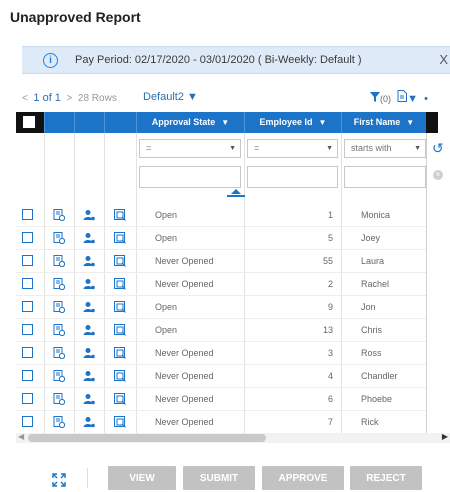 This screenshot has height=492, width=450. Describe the element at coordinates (445, 436) in the screenshot. I see `scroll-right-icon: ▶` at that location.